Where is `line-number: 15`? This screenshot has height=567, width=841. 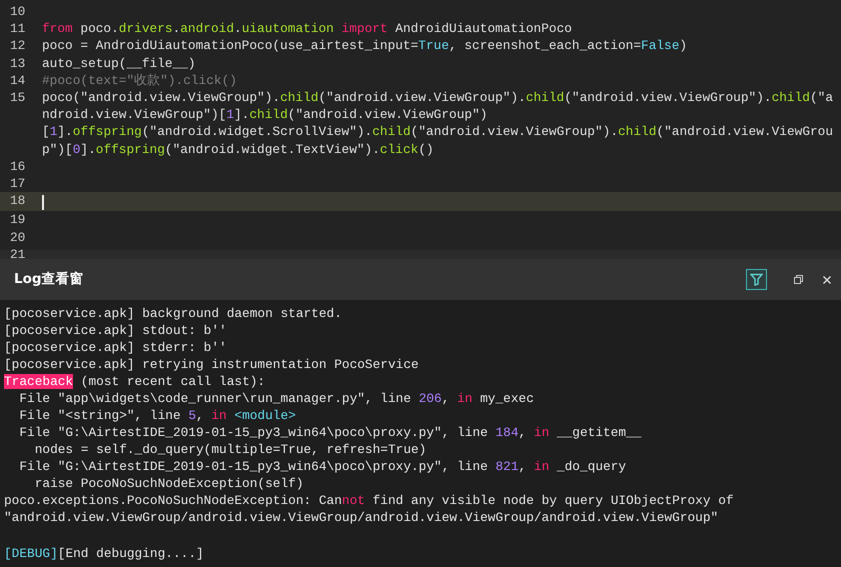
line-number: 15 is located at coordinates (17, 98).